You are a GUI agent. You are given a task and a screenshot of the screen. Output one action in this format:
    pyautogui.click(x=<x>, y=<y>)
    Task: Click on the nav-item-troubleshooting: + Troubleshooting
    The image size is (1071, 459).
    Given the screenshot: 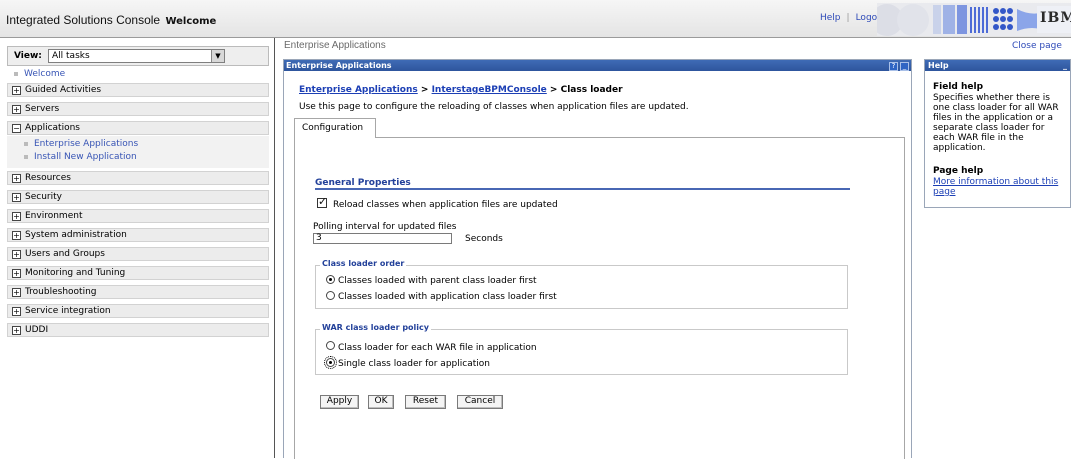 What is the action you would take?
    pyautogui.click(x=138, y=292)
    